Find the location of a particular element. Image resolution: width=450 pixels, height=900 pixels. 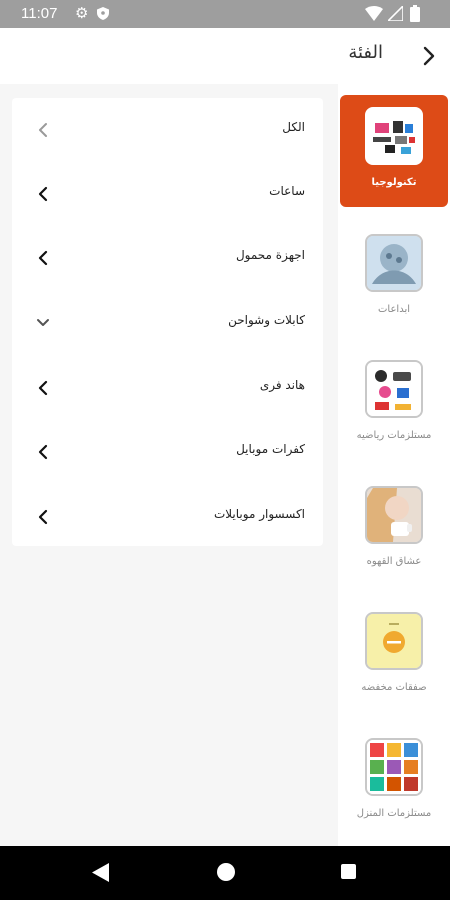

category-item-coffee: عشاق القهوه is located at coordinates (394, 530).